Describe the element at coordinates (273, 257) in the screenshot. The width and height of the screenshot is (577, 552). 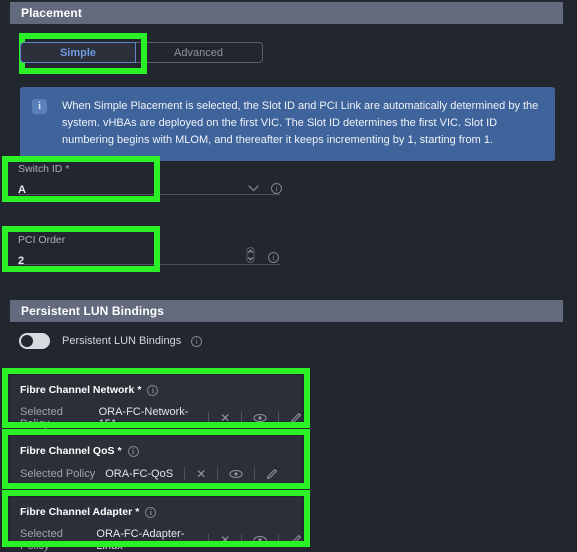
I see `pci-order-info-circle-icon: i` at that location.